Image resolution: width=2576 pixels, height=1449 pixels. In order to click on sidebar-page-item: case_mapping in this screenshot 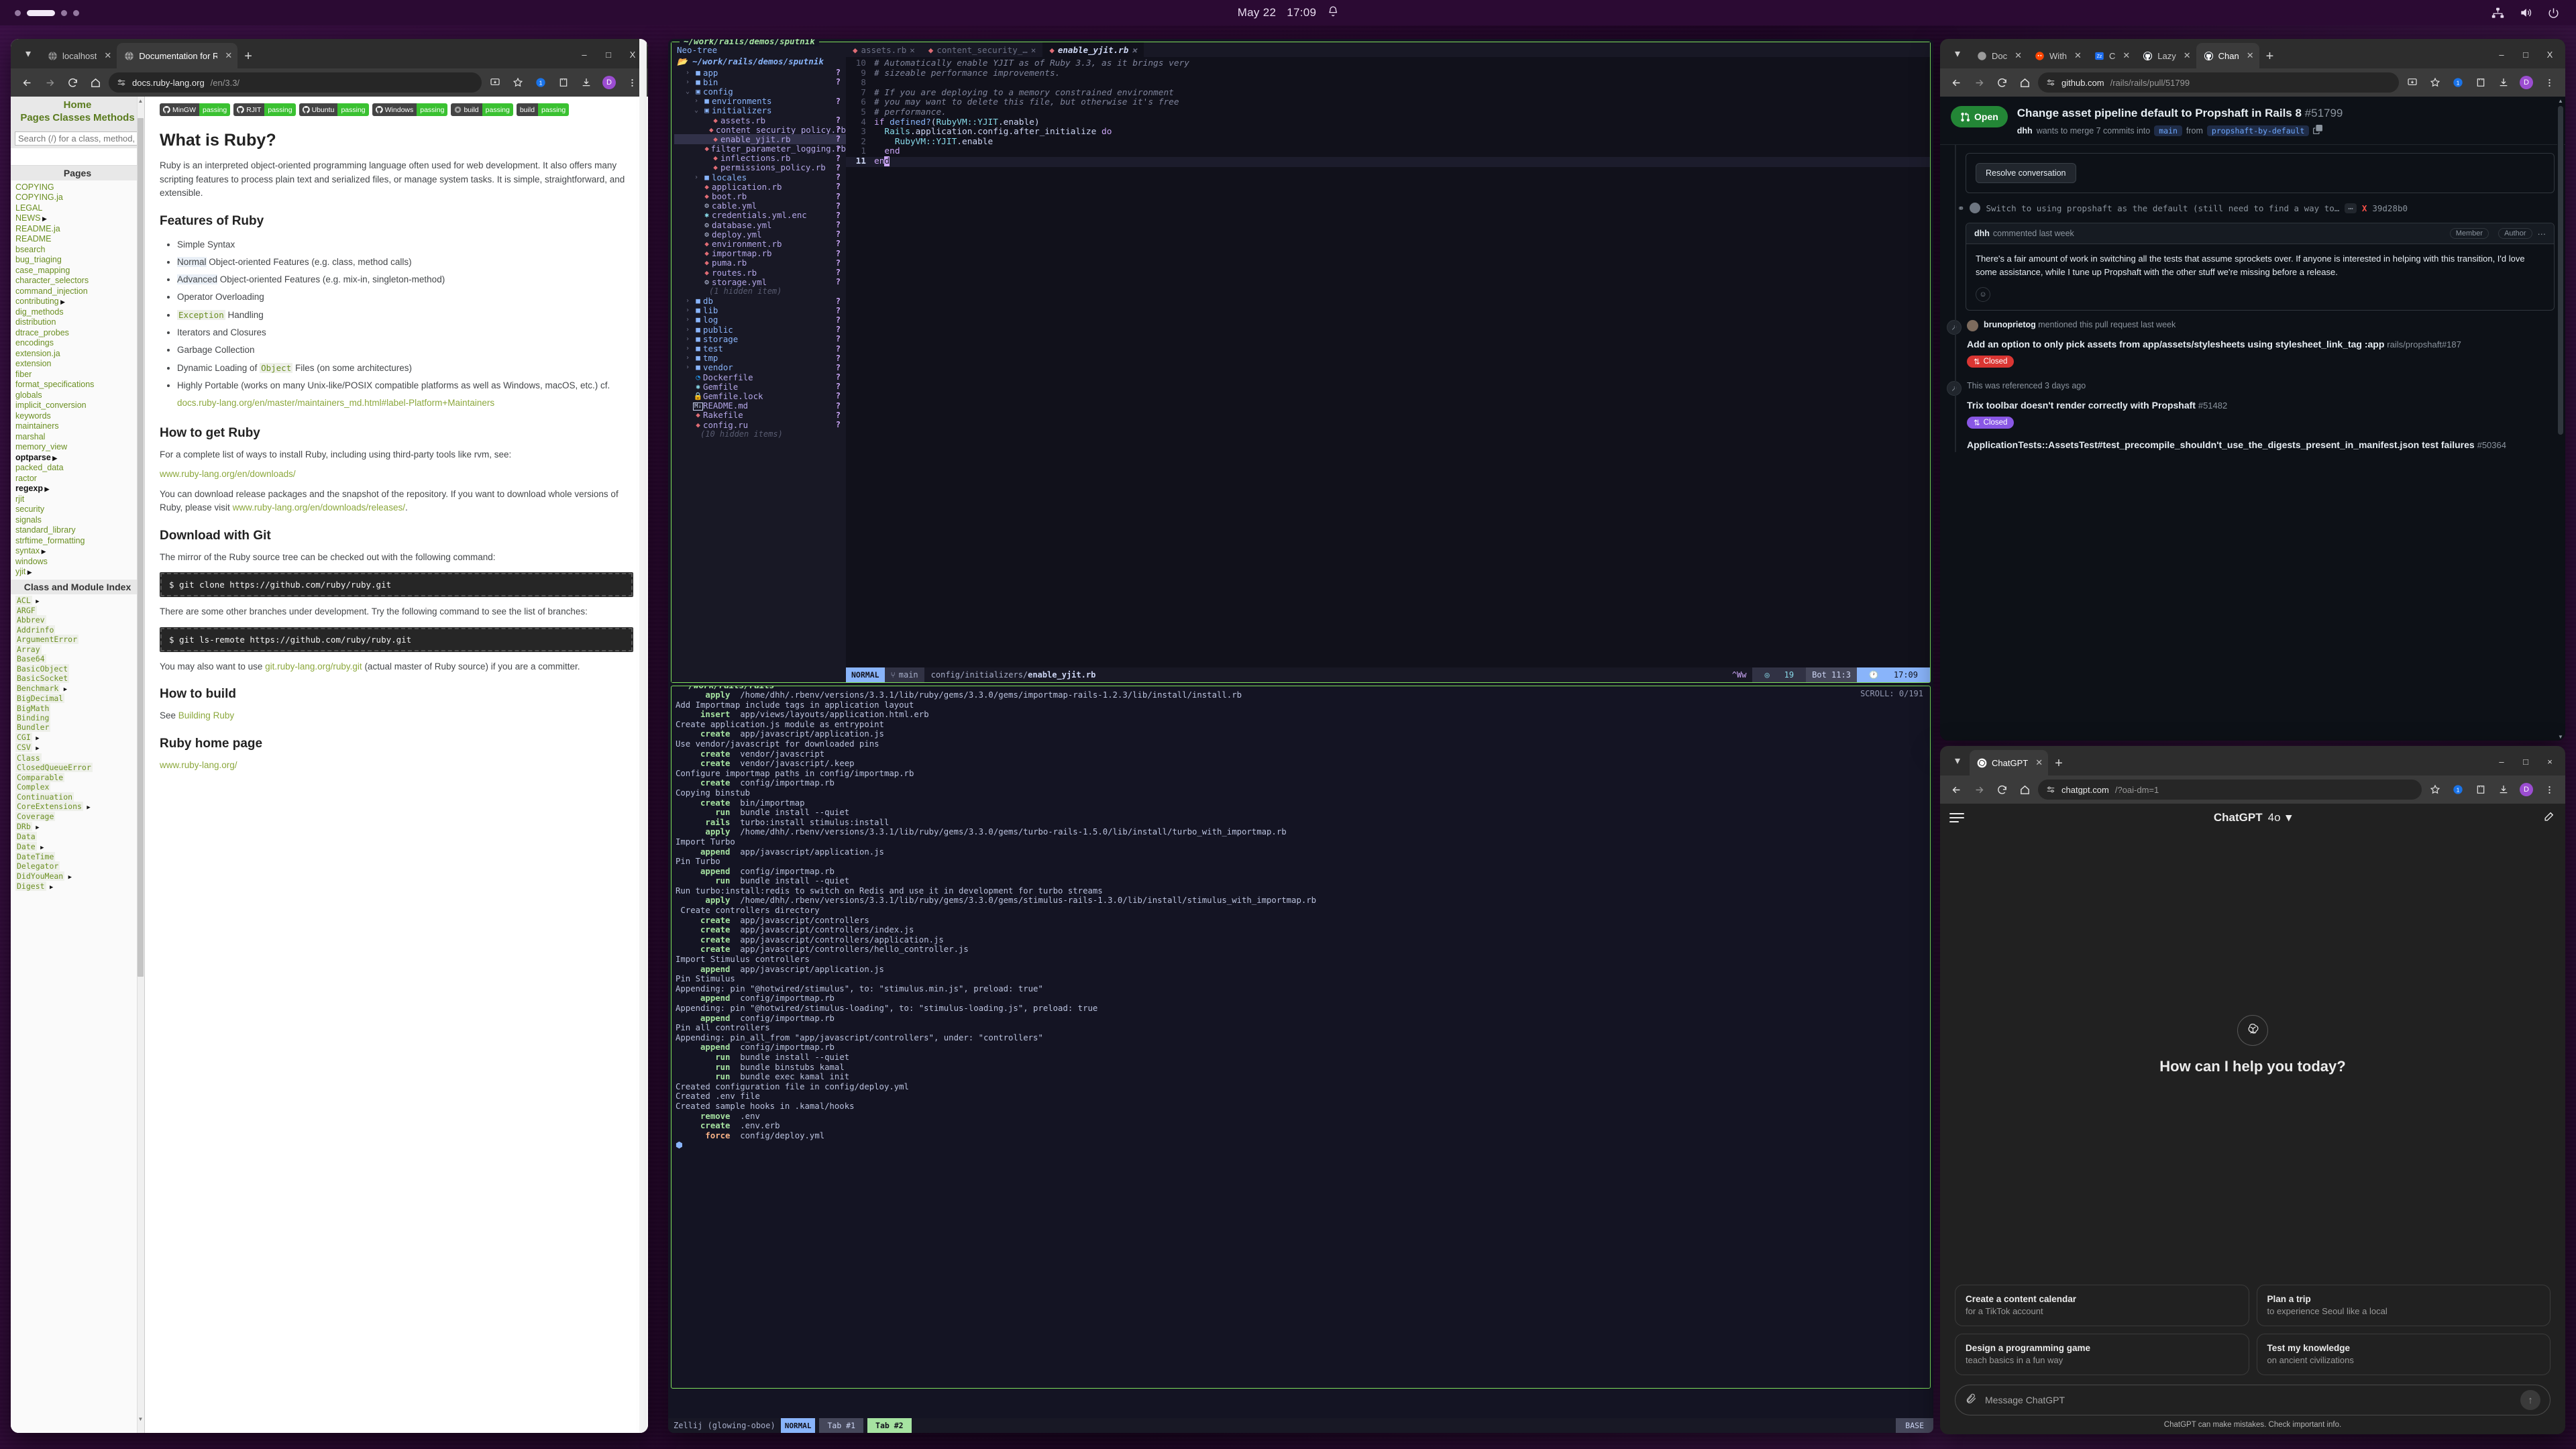, I will do `click(79, 271)`.